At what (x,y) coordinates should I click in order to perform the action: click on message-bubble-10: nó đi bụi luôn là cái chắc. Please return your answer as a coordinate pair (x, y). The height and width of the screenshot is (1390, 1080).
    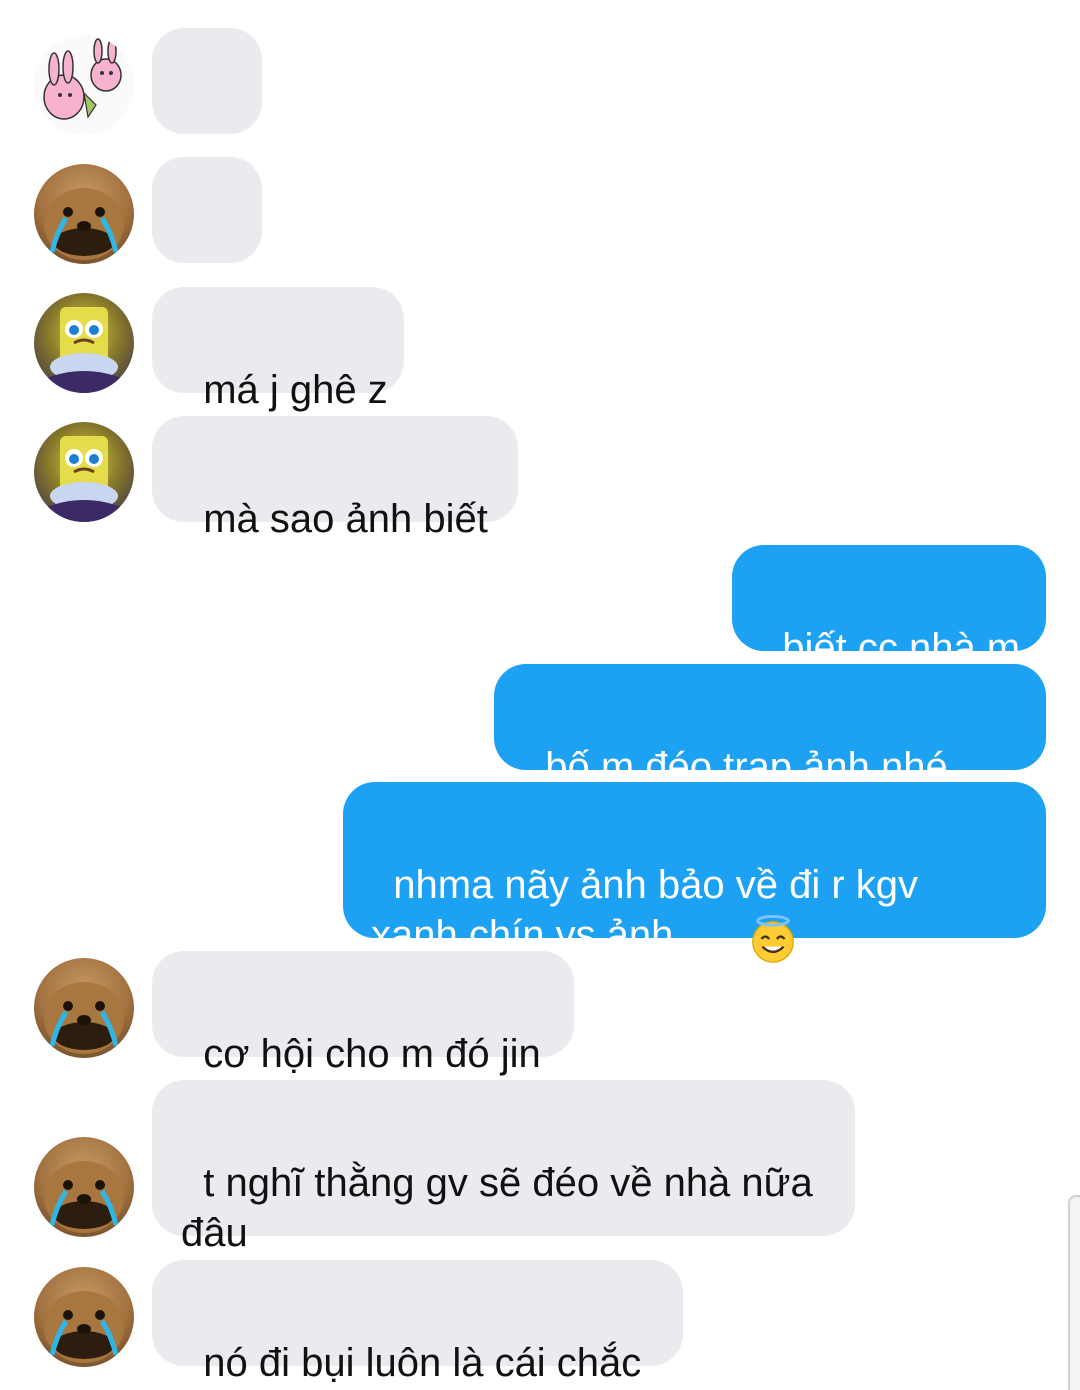
    Looking at the image, I should click on (417, 1322).